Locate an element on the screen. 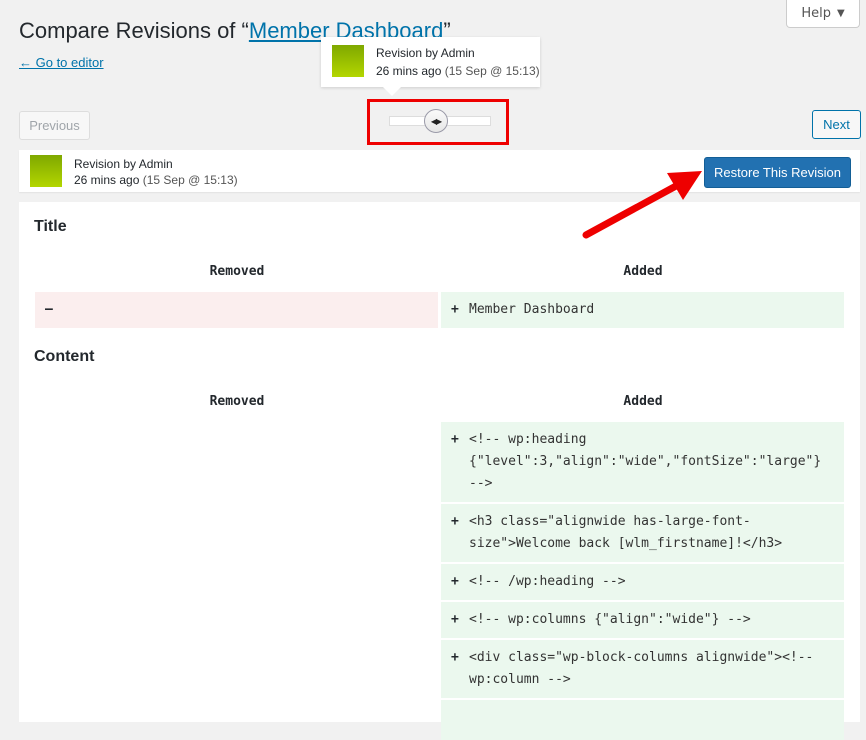  diff-removed-cell: – is located at coordinates (236, 310).